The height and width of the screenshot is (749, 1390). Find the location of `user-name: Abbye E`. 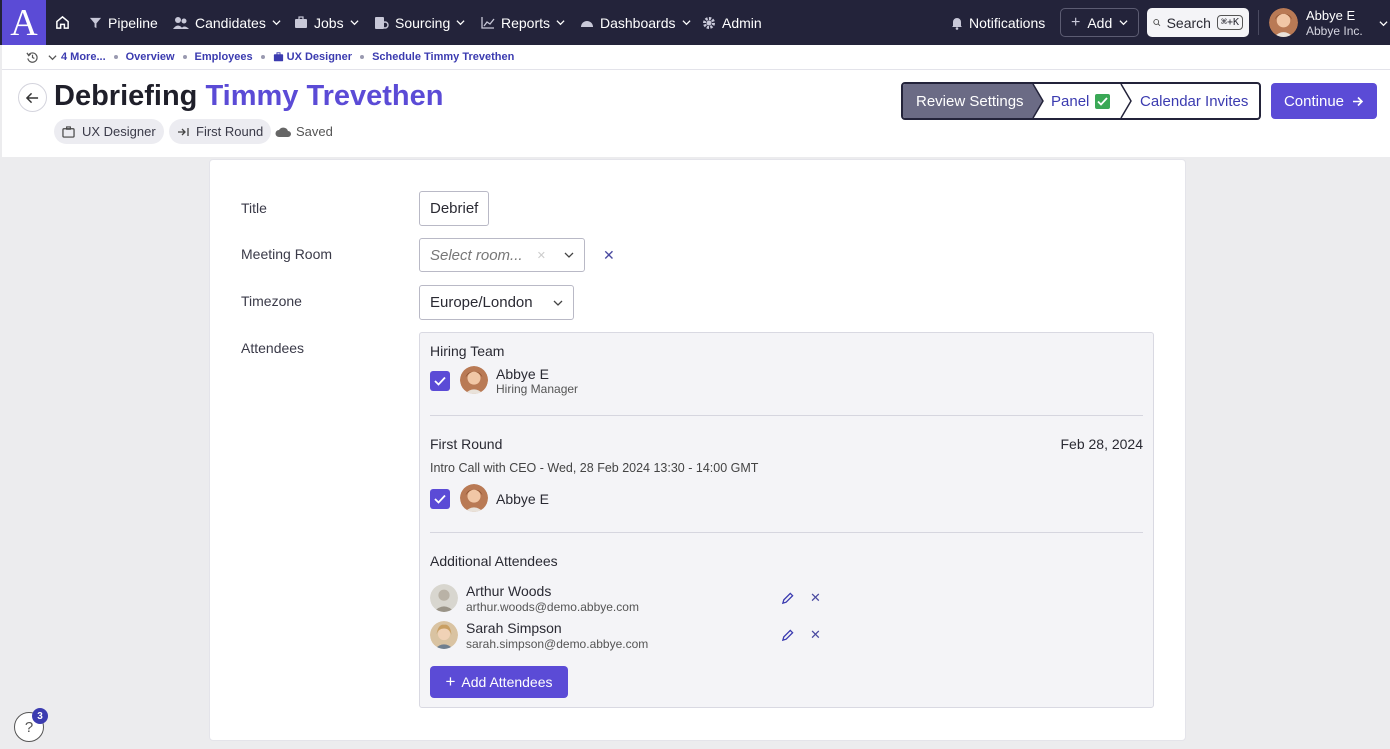

user-name: Abbye E is located at coordinates (1331, 15).